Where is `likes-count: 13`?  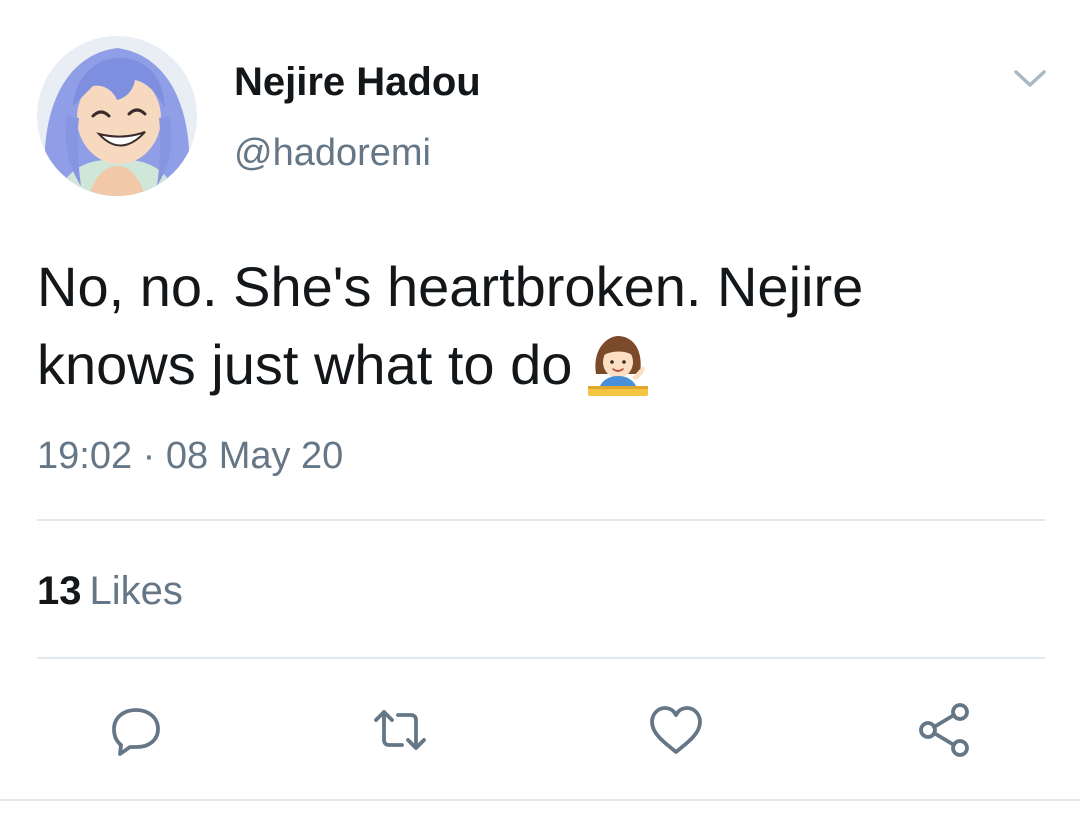
likes-count: 13 is located at coordinates (59, 591).